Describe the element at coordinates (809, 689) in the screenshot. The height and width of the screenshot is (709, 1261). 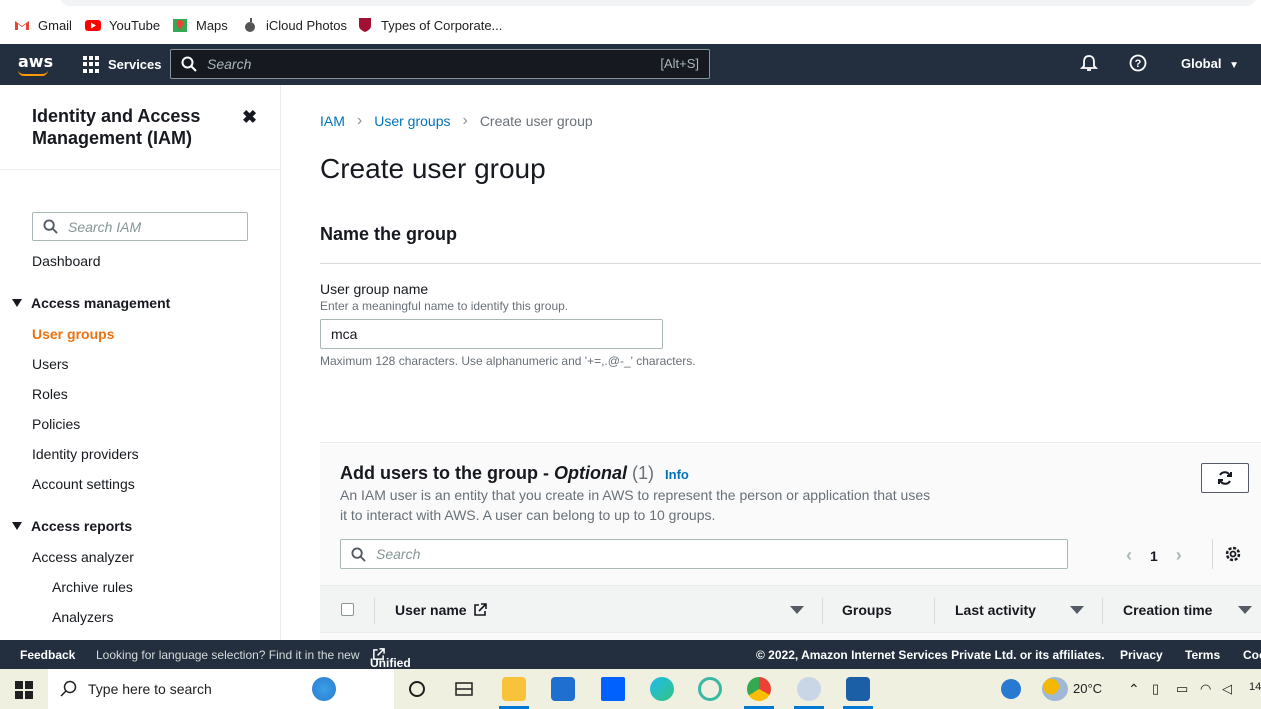
I see `paint-icon` at that location.